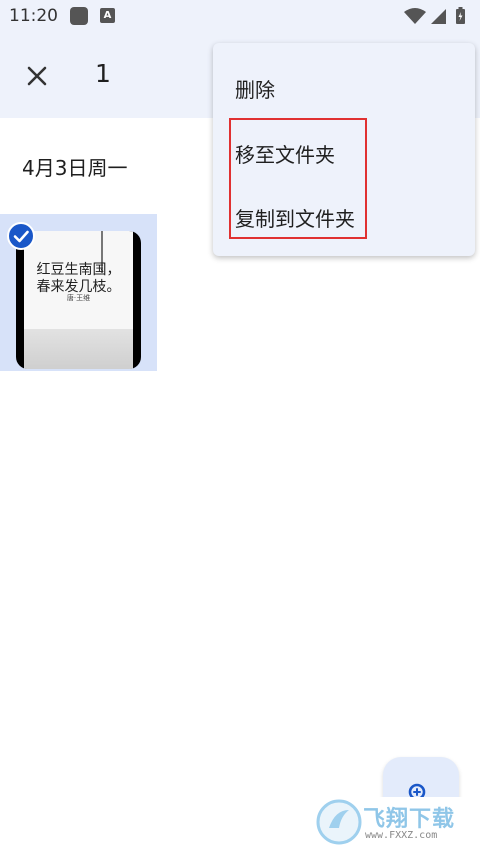 Image resolution: width=480 pixels, height=855 pixels. I want to click on close-icon, so click(37, 76).